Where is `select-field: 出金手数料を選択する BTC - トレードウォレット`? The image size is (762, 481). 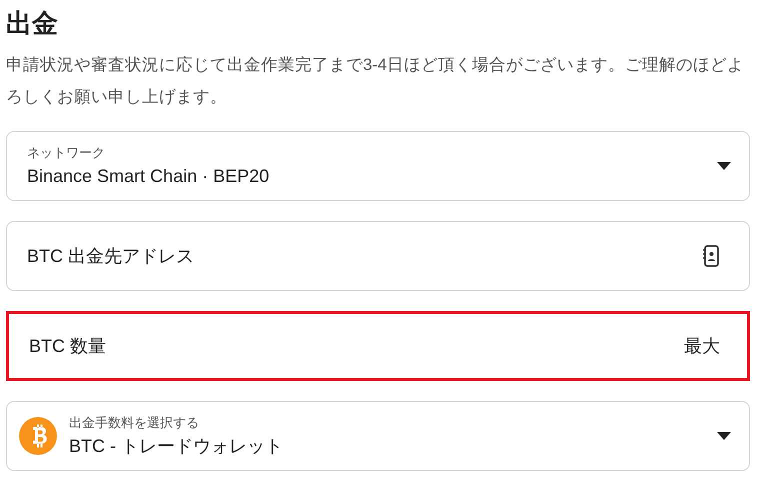 select-field: 出金手数料を選択する BTC - トレードウォレット is located at coordinates (378, 436).